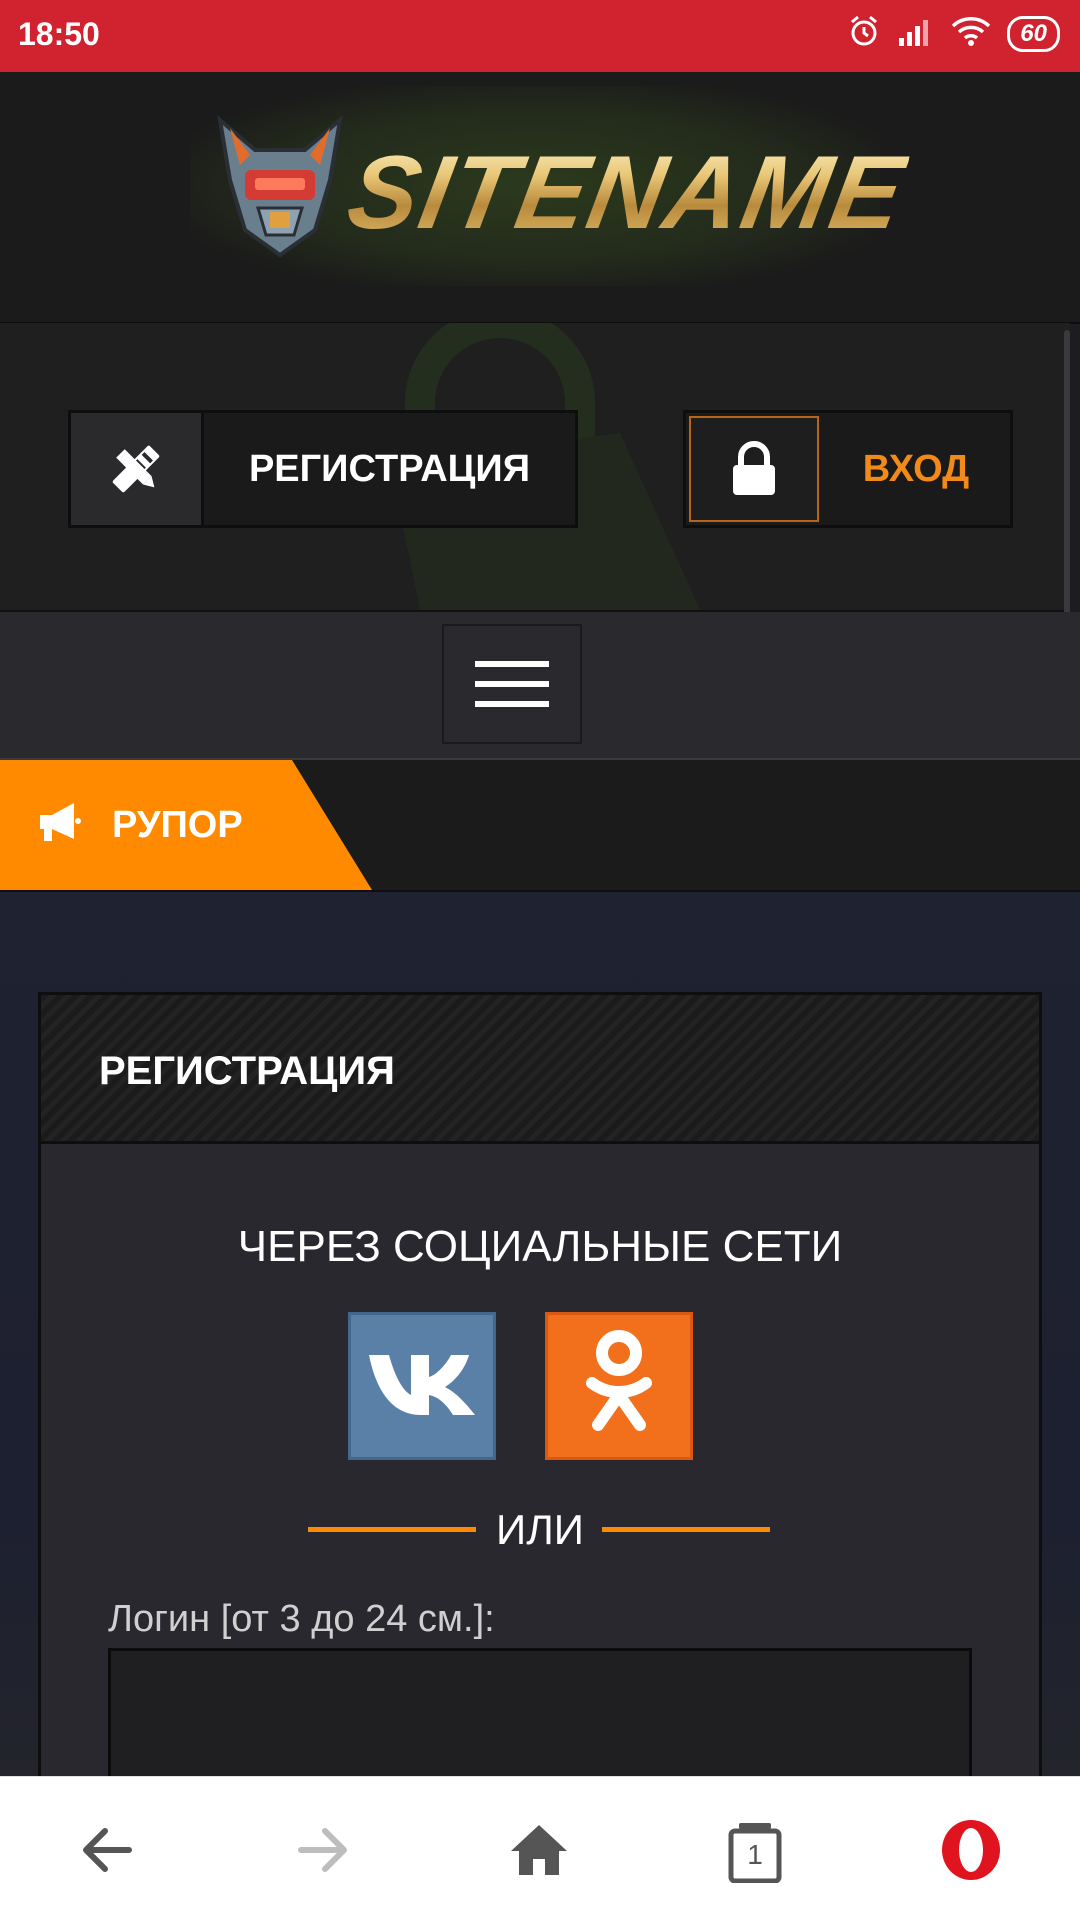 The image size is (1080, 1921). Describe the element at coordinates (916, 468) in the screenshot. I see `login-button-label: ВХОД` at that location.